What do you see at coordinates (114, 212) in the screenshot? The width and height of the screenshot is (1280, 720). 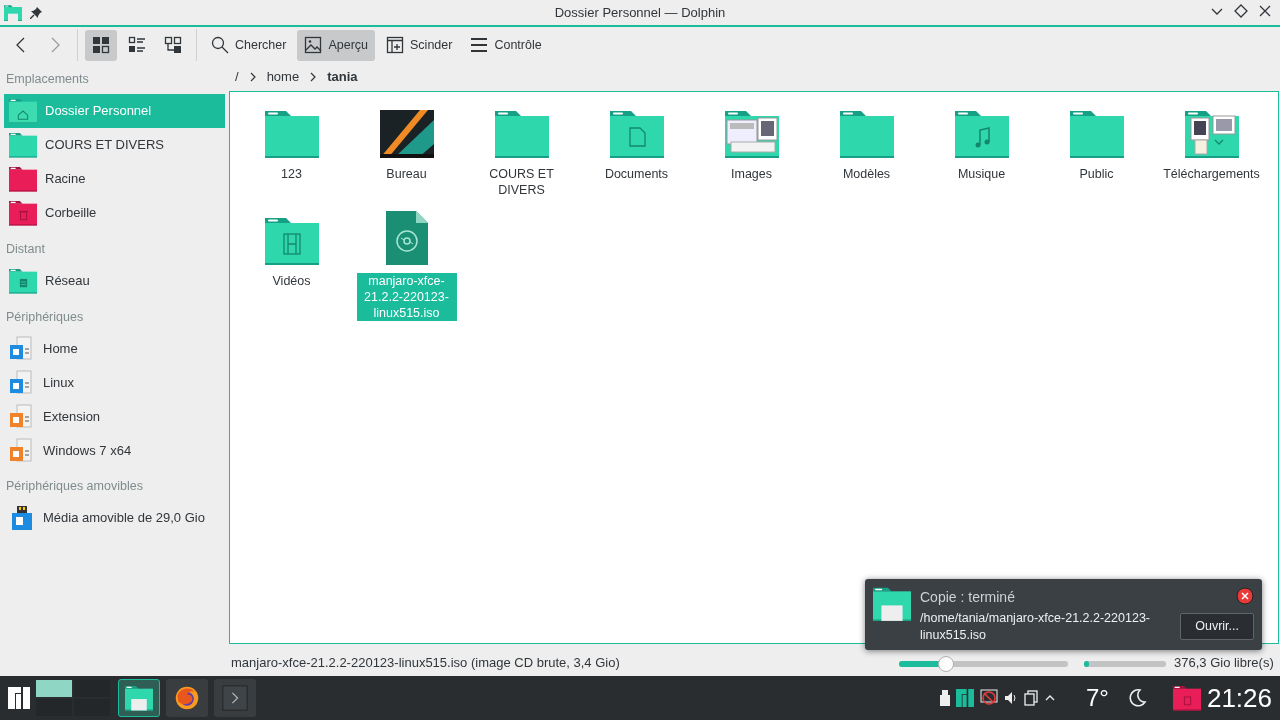 I see `sidebar-item: Corbeille` at bounding box center [114, 212].